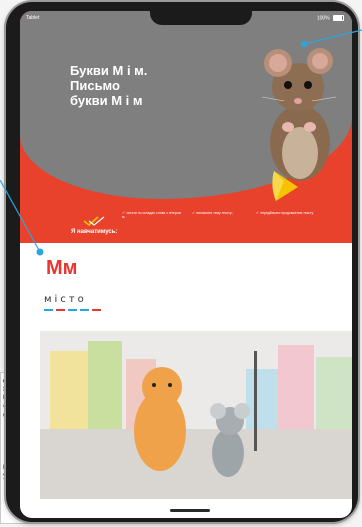 Image resolution: width=362 pixels, height=527 pixels. I want to click on learning-goals-label: Я навчатимусь:, so click(94, 232).